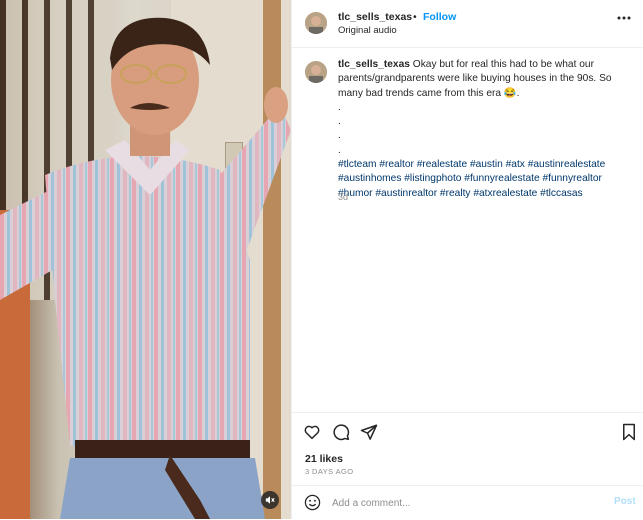 The width and height of the screenshot is (643, 520). I want to click on post-header: tlc_sells_texas • Follow Original audio, so click(467, 24).